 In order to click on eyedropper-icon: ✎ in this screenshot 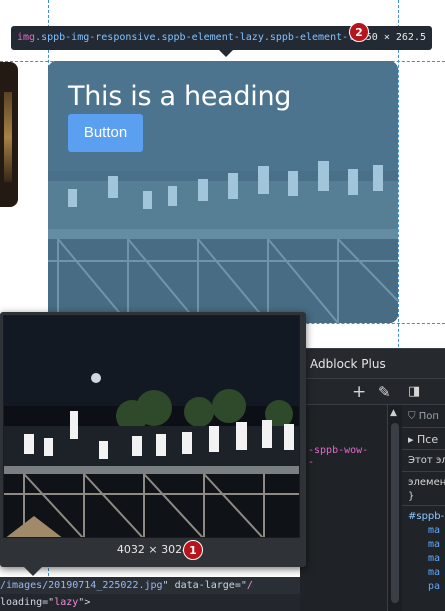, I will do `click(384, 392)`.